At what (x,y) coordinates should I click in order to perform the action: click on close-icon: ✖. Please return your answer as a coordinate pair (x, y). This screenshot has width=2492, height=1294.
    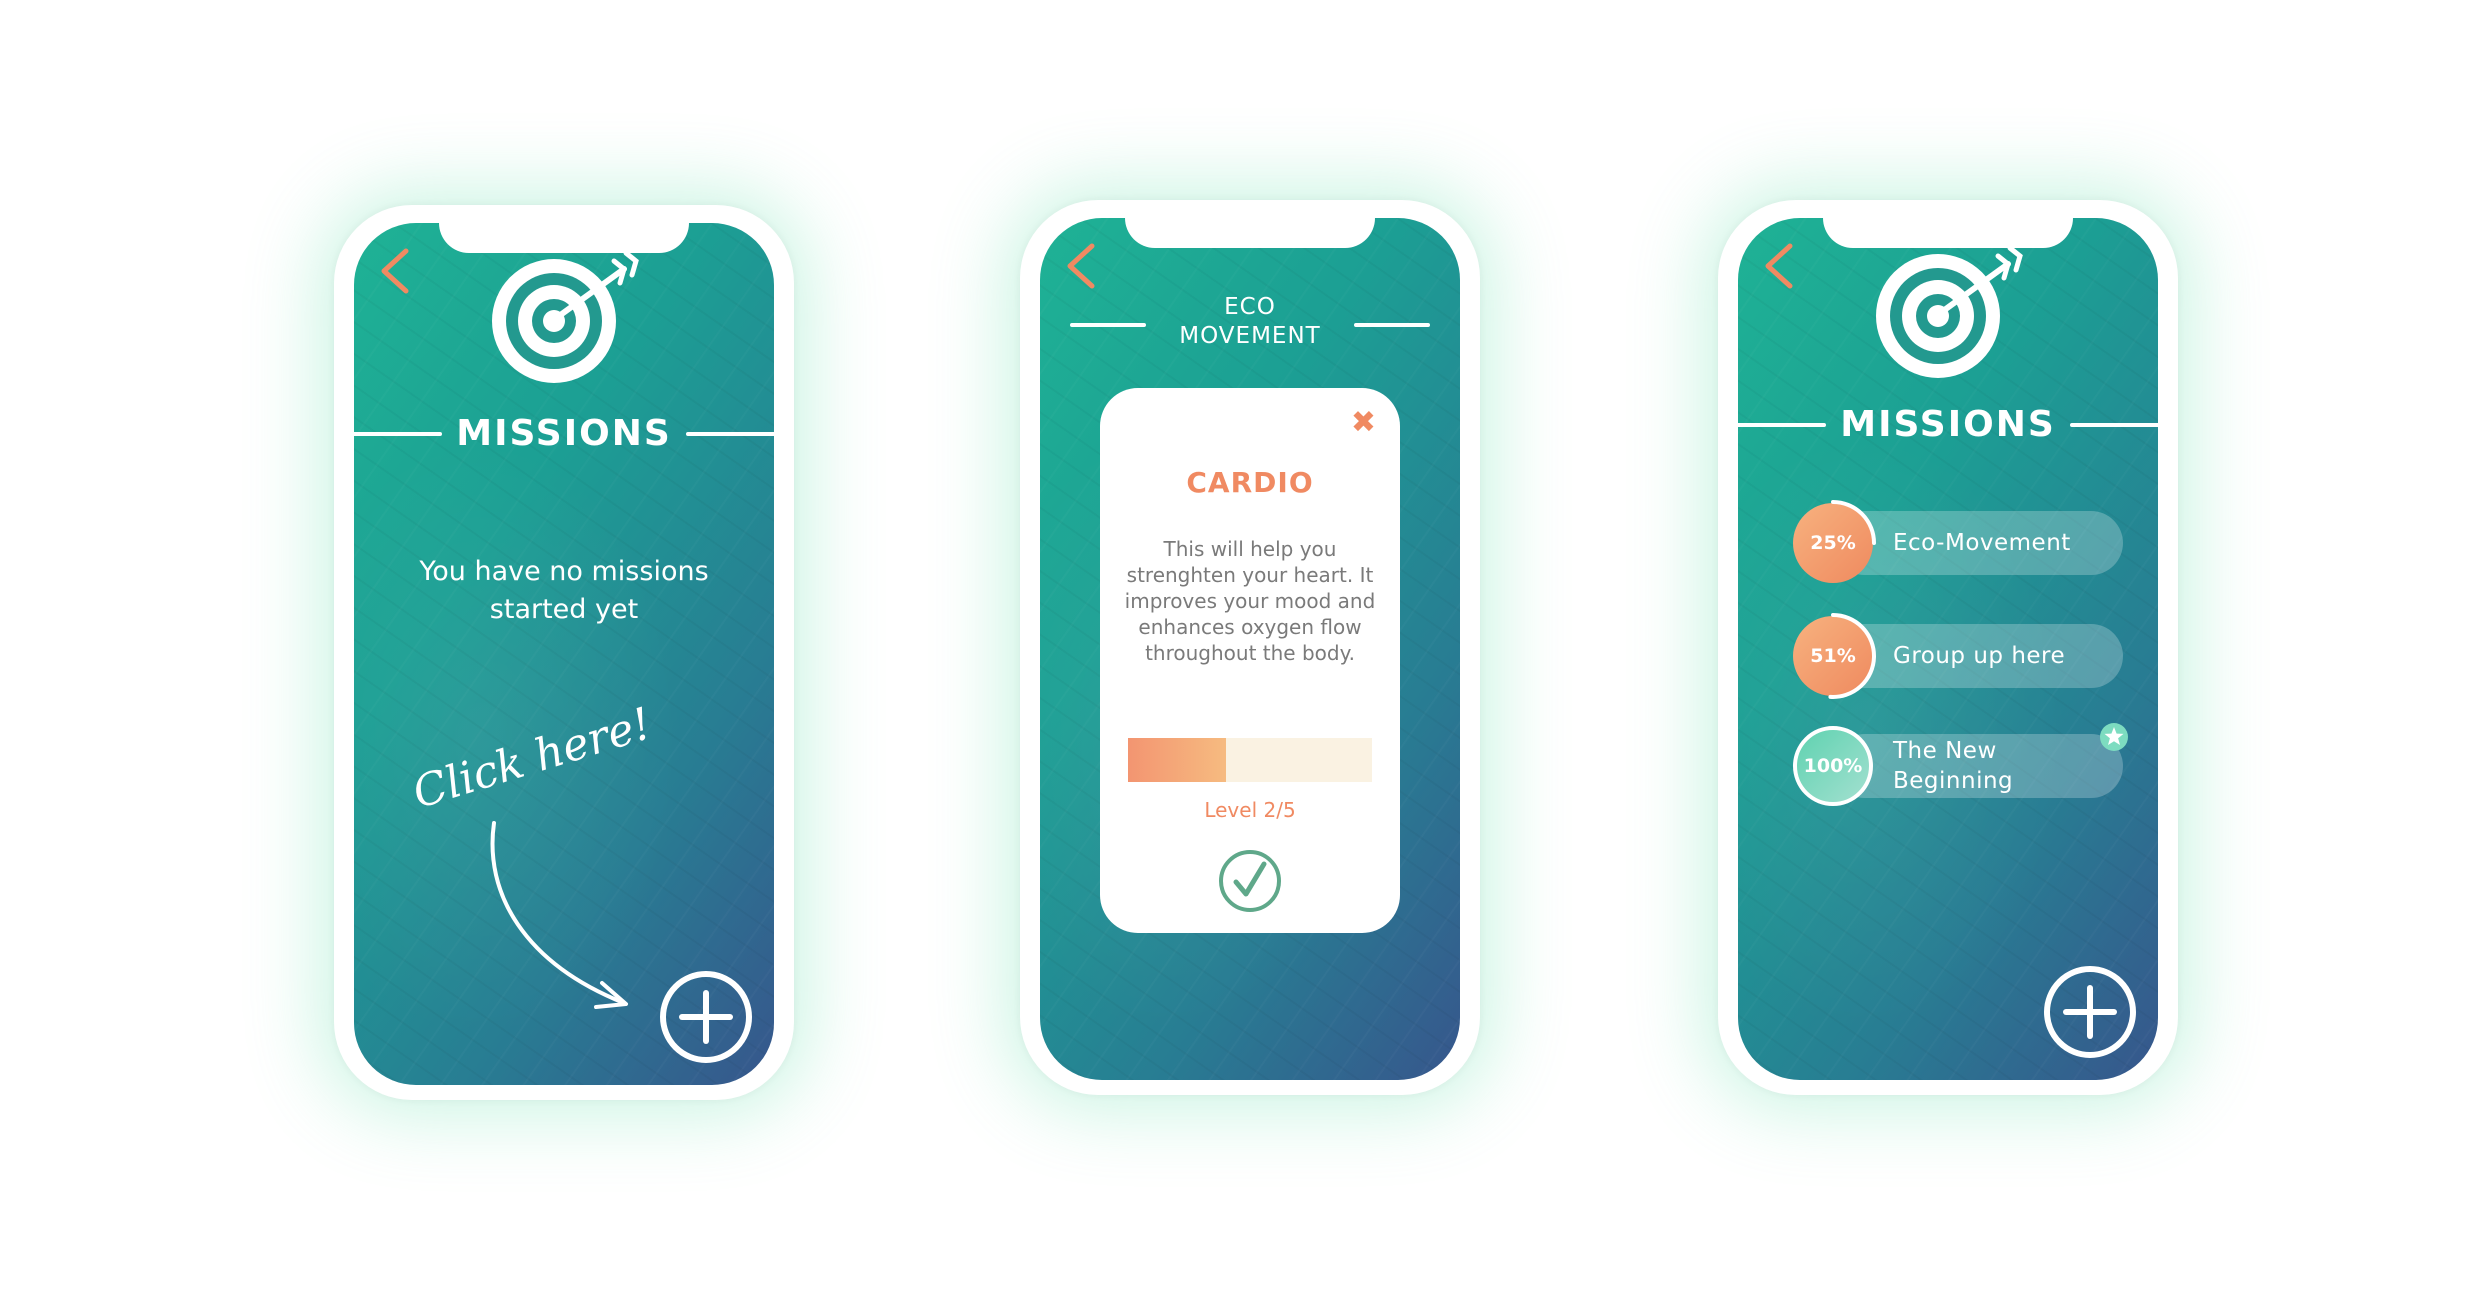
    Looking at the image, I should click on (1363, 423).